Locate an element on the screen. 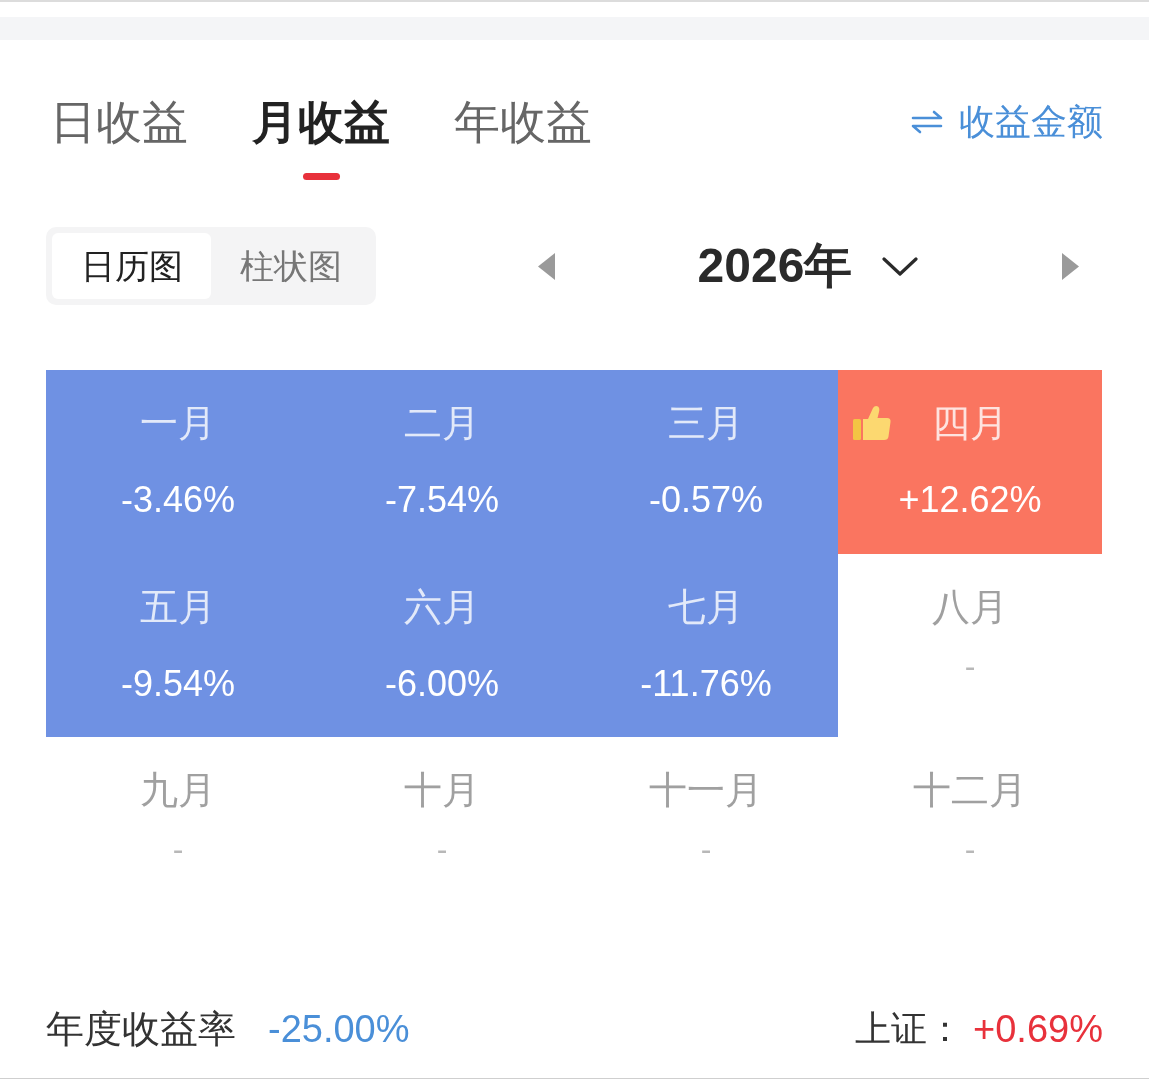 Image resolution: width=1149 pixels, height=1080 pixels. amount-toggle-button: 收益金额 is located at coordinates (1007, 122).